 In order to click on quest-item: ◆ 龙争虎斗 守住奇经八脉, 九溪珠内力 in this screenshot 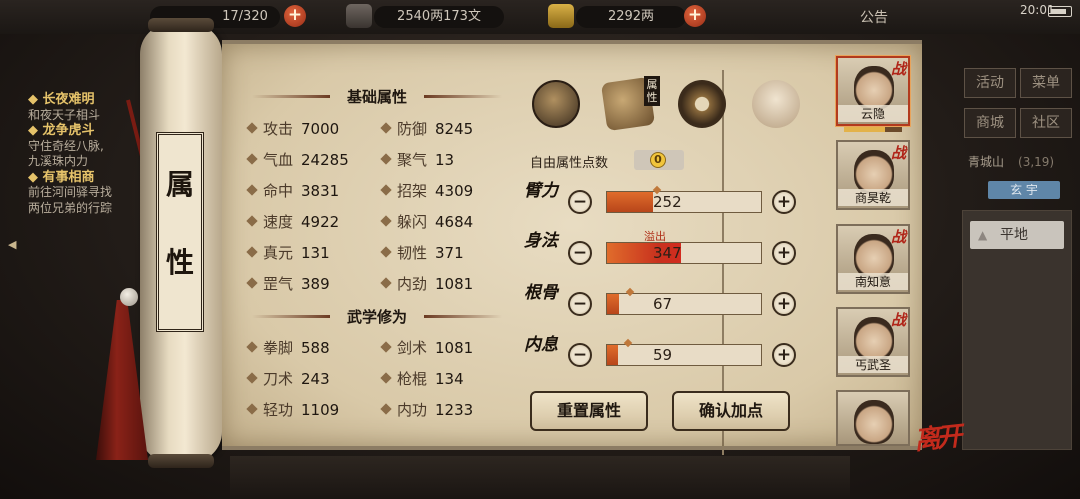, I will do `click(88, 146)`.